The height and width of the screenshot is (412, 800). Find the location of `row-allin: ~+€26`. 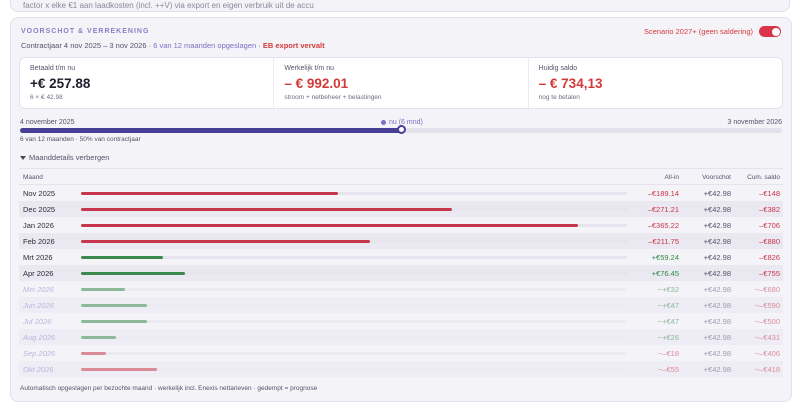

row-allin: ~+€26 is located at coordinates (668, 337).